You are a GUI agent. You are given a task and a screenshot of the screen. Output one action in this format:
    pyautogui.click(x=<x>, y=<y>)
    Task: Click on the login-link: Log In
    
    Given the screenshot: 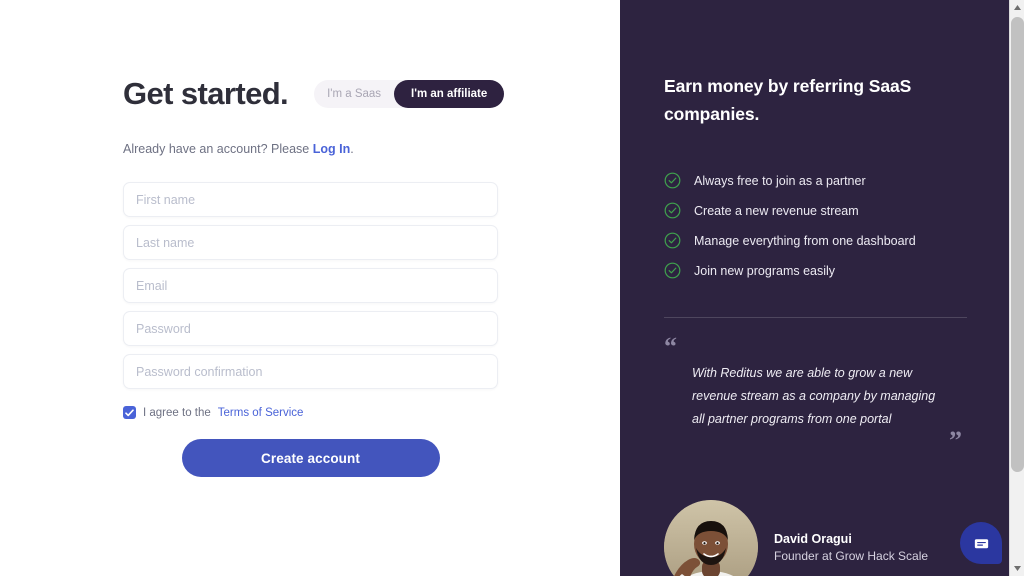 What is the action you would take?
    pyautogui.click(x=332, y=149)
    